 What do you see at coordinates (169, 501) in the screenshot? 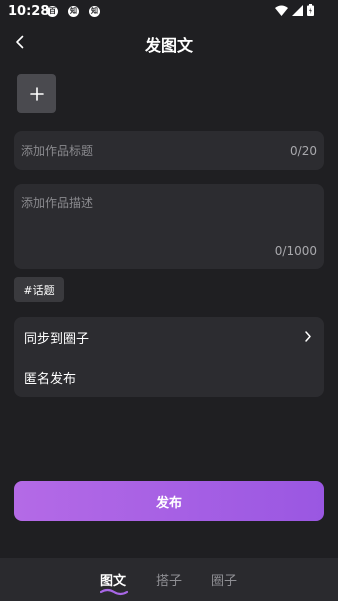
I see `publish-button: 发布` at bounding box center [169, 501].